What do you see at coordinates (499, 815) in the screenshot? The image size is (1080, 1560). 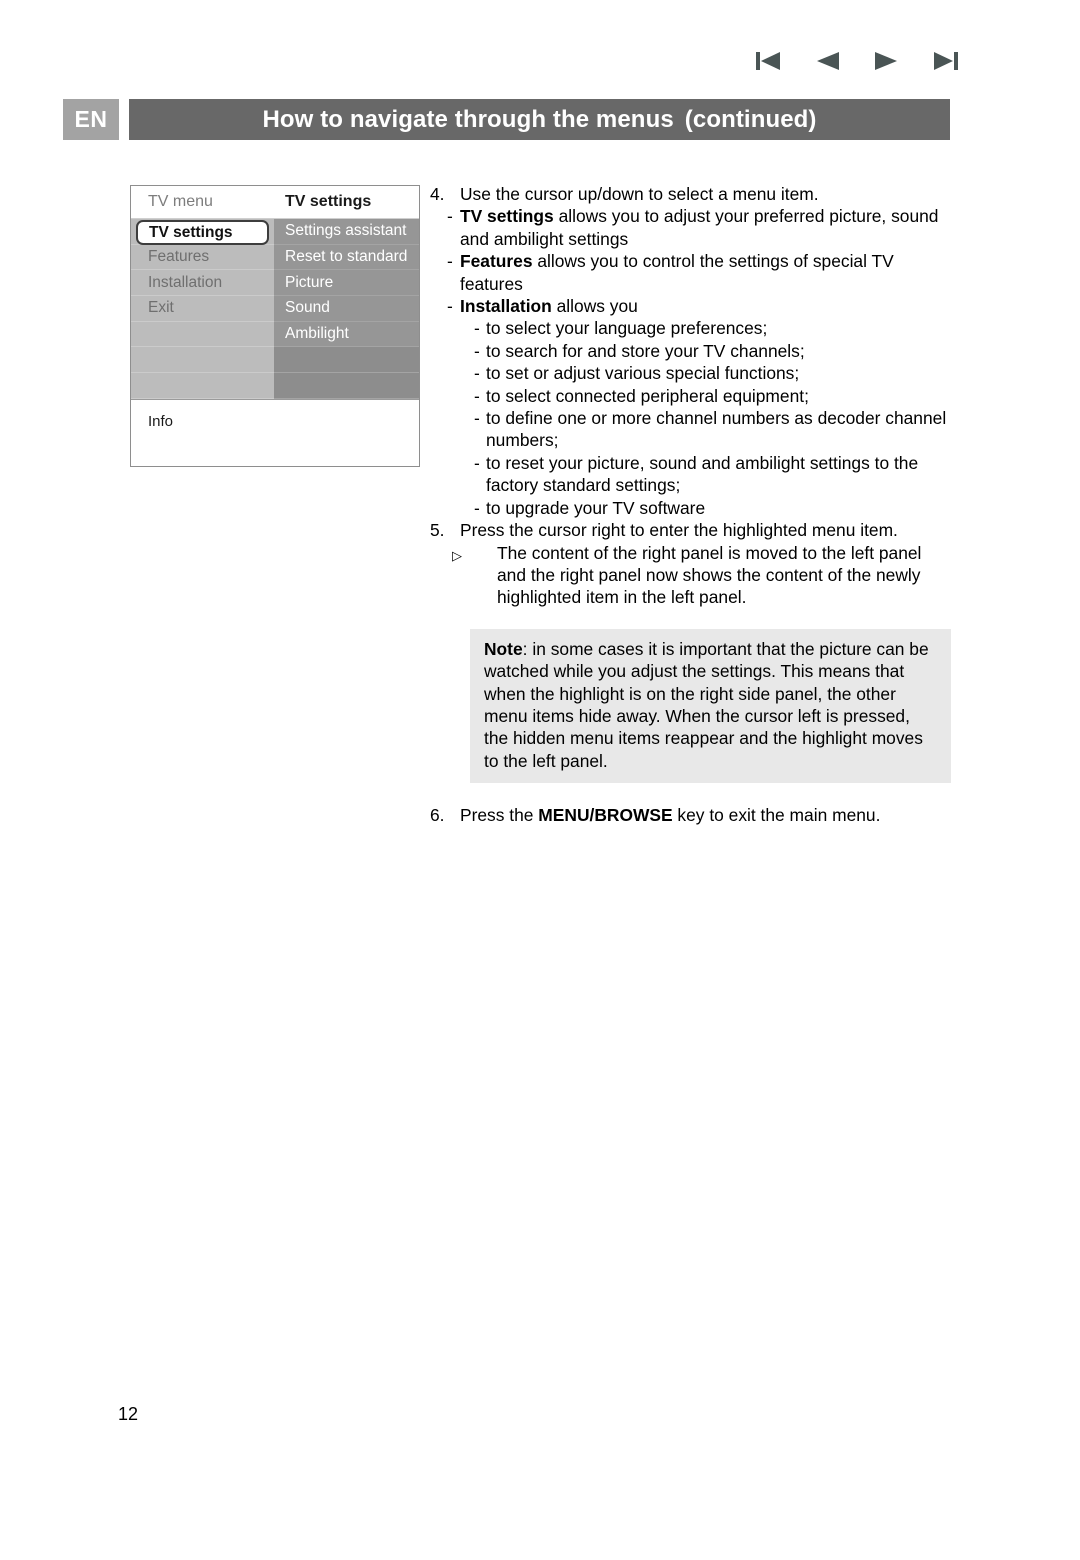 I see `step-6-text-before: Press the` at bounding box center [499, 815].